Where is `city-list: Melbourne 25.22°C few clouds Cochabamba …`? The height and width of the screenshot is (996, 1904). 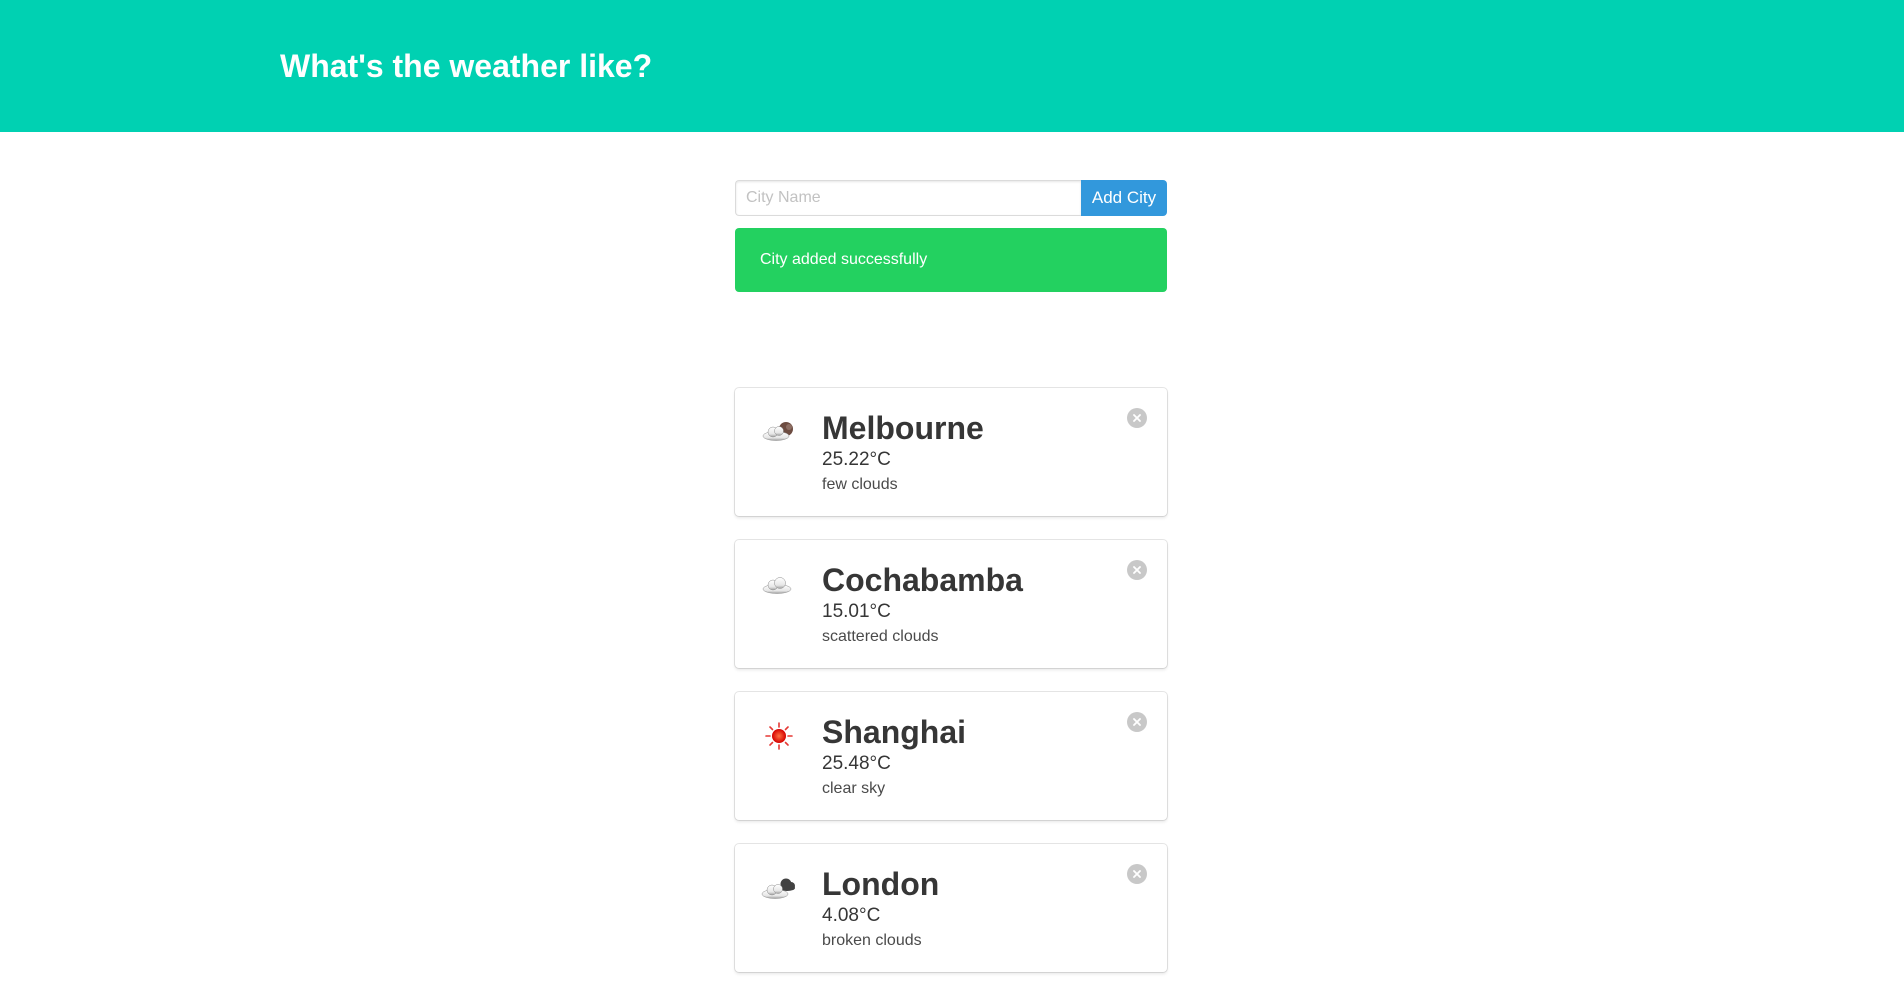
city-list: Melbourne 25.22°C few clouds Cochabamba … is located at coordinates (951, 692).